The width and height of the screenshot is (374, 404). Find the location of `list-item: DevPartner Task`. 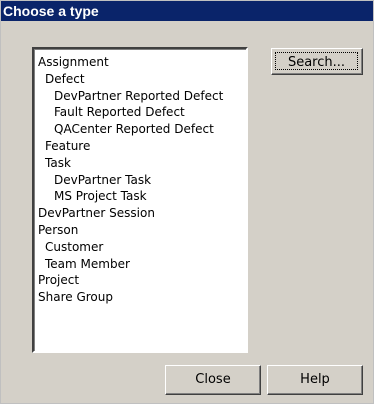

list-item: DevPartner Task is located at coordinates (140, 180).